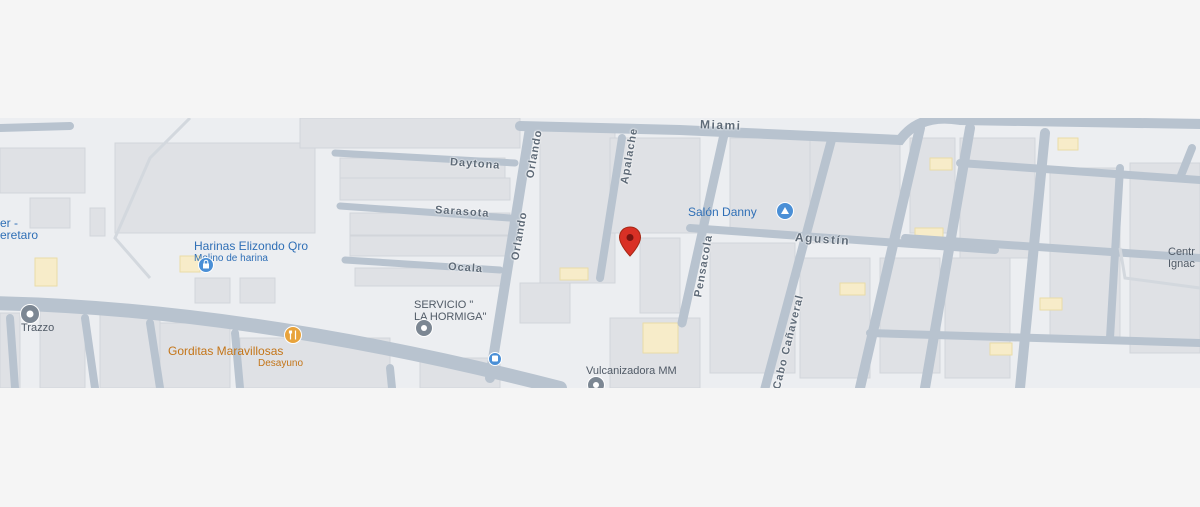  Describe the element at coordinates (251, 246) in the screenshot. I see `poi-harinas-name: Harinas Elizondo Qro` at that location.